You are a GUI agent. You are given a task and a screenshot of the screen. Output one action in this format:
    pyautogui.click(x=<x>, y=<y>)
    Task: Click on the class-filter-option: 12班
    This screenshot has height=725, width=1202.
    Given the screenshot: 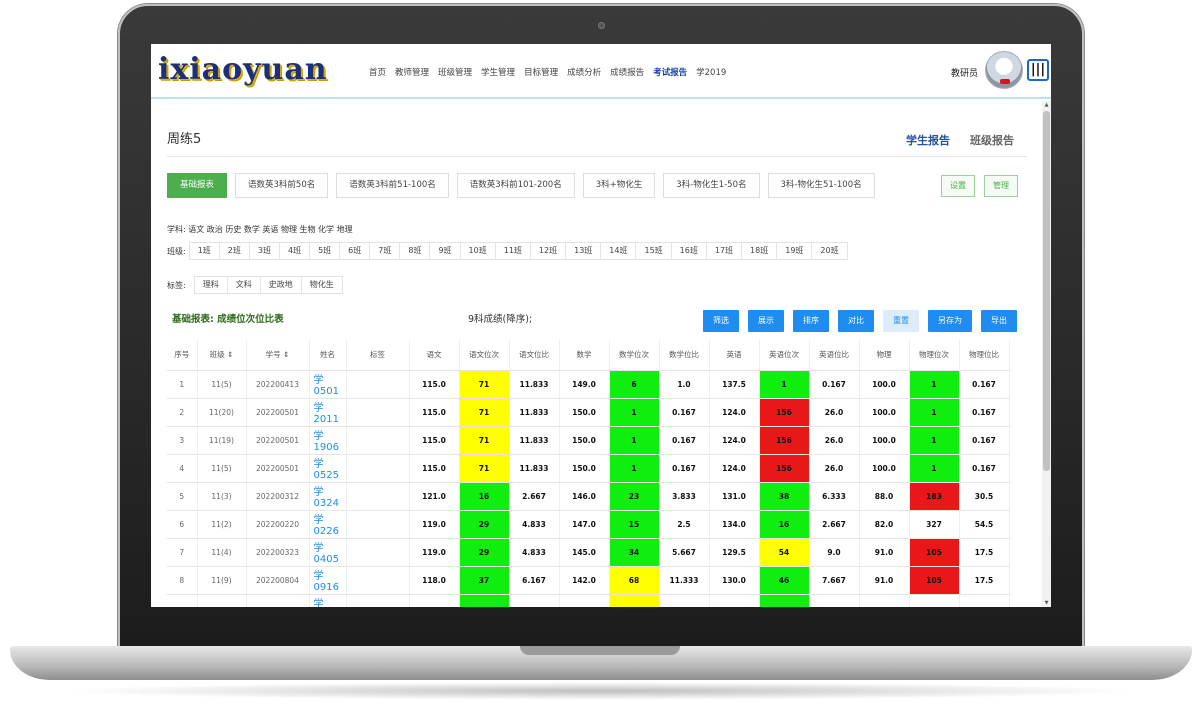 What is the action you would take?
    pyautogui.click(x=548, y=251)
    